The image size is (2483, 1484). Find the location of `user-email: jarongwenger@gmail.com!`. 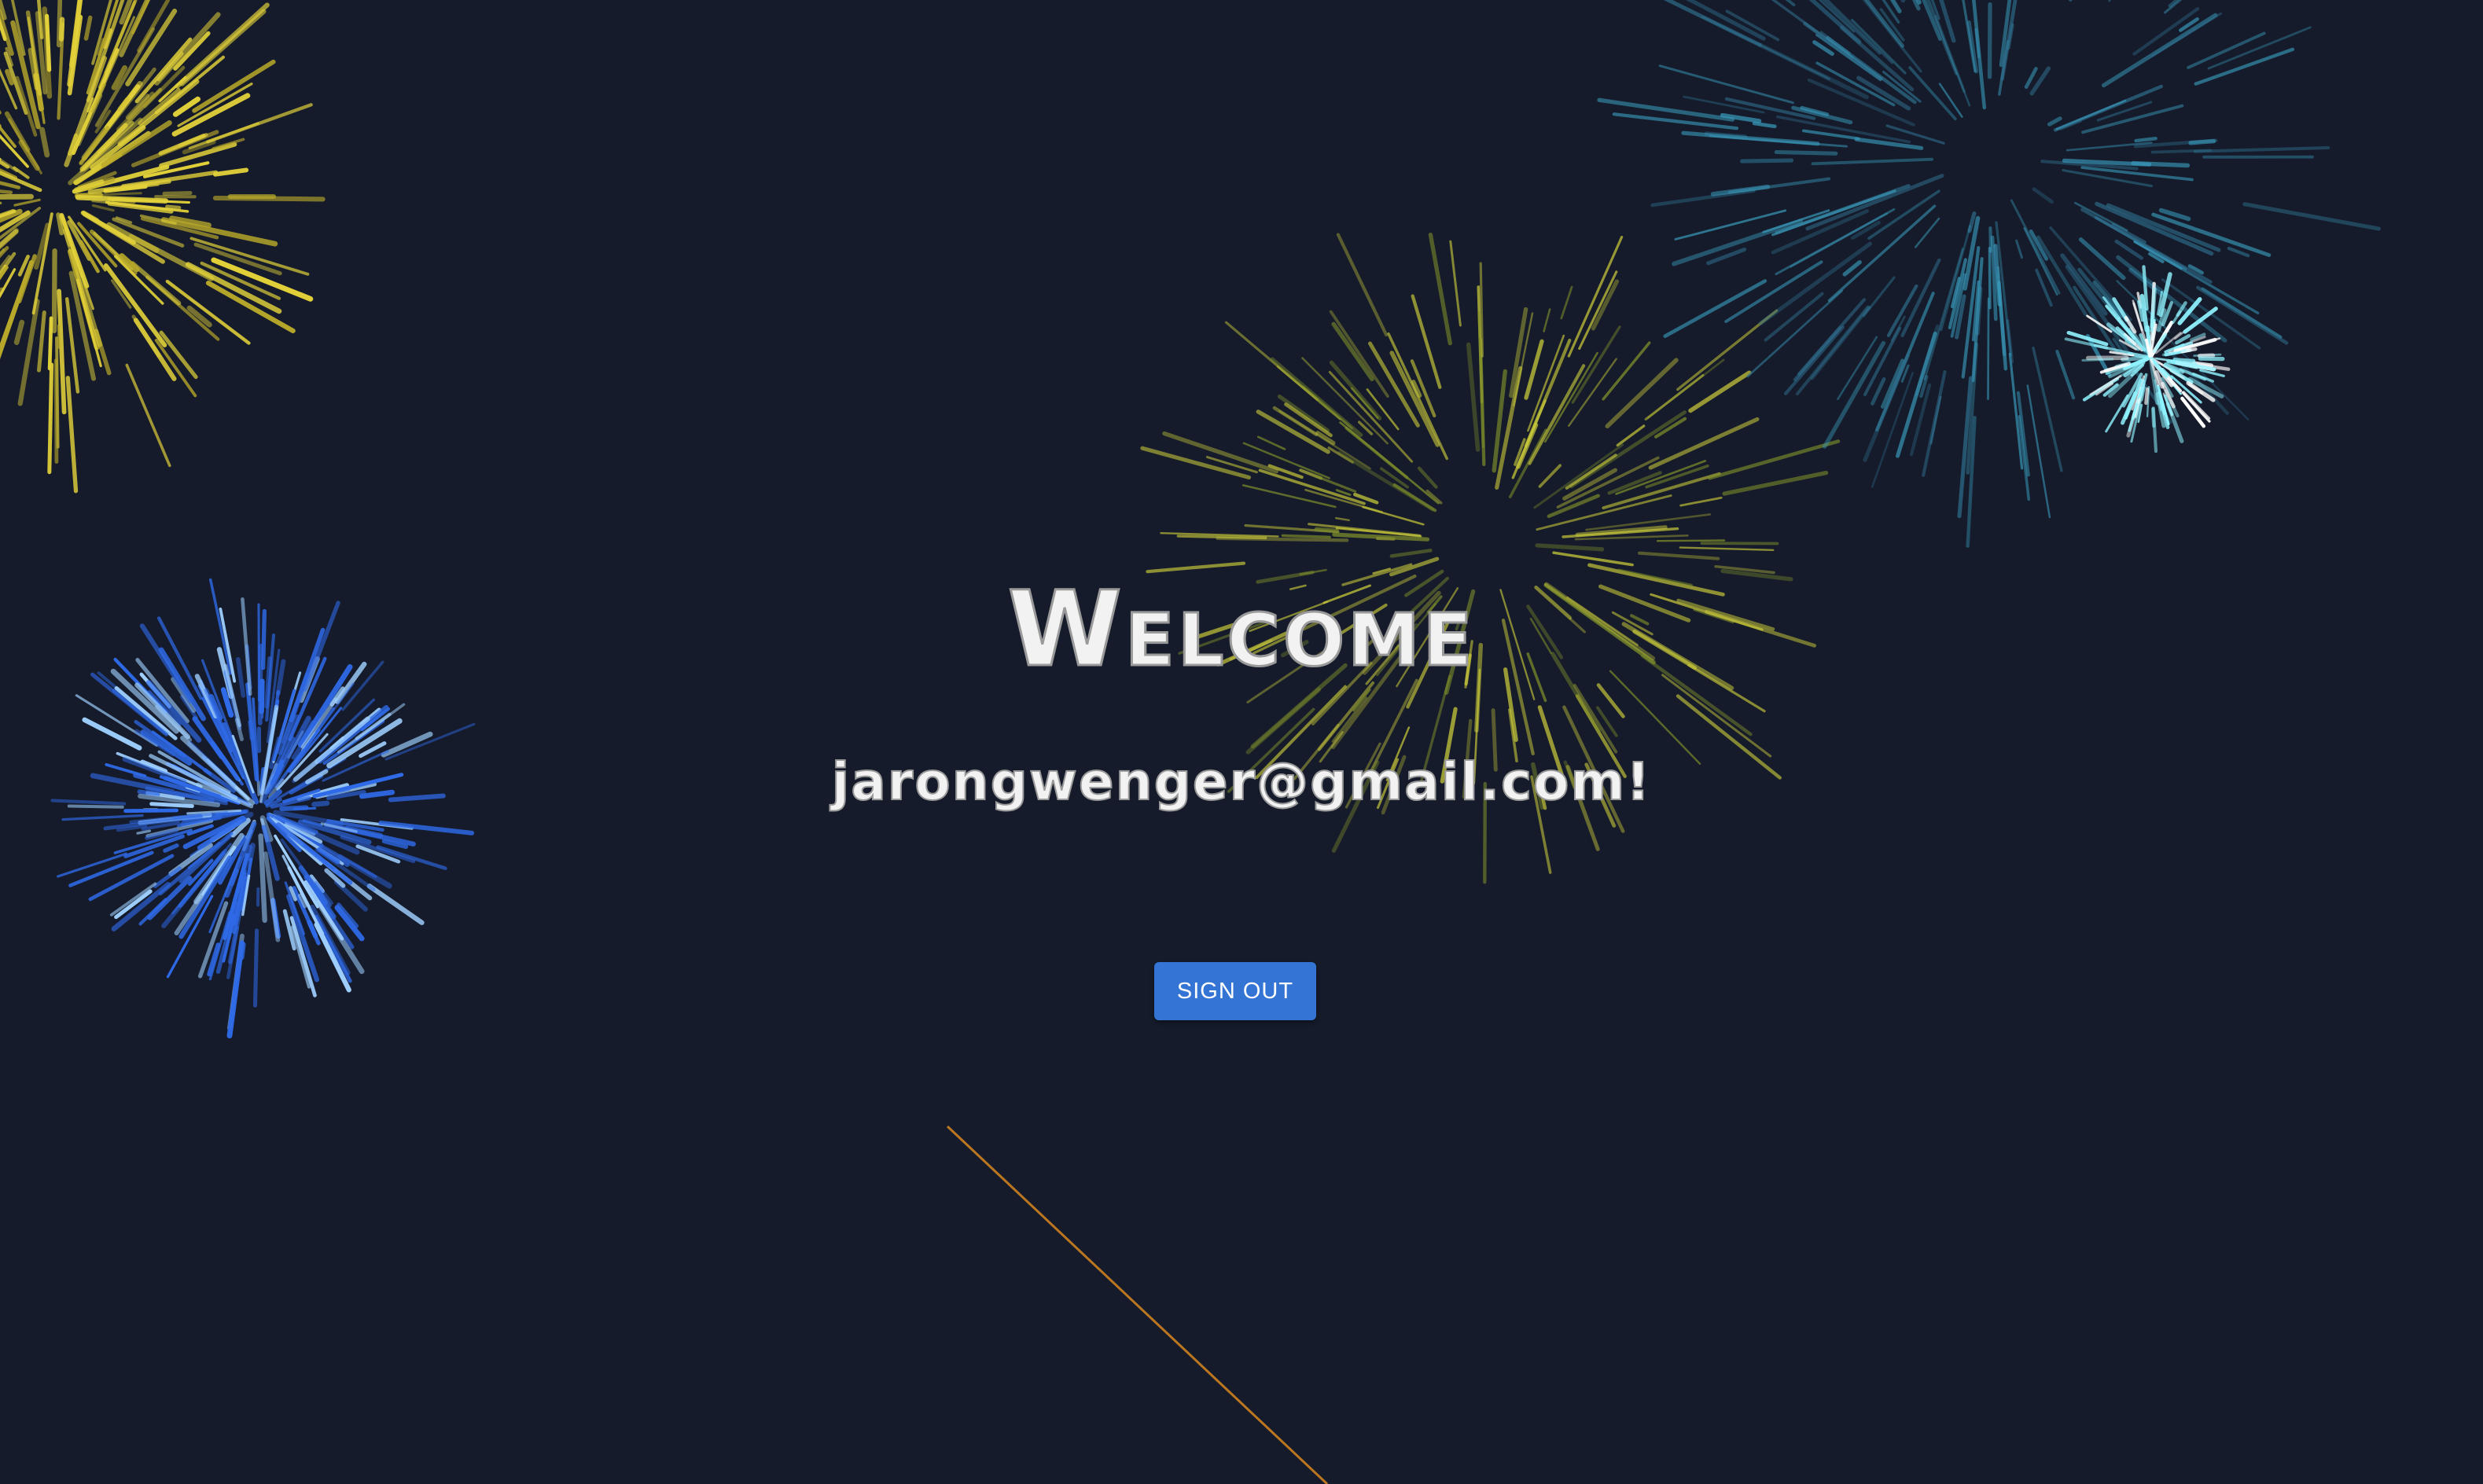

user-email: jarongwenger@gmail.com! is located at coordinates (1241, 781).